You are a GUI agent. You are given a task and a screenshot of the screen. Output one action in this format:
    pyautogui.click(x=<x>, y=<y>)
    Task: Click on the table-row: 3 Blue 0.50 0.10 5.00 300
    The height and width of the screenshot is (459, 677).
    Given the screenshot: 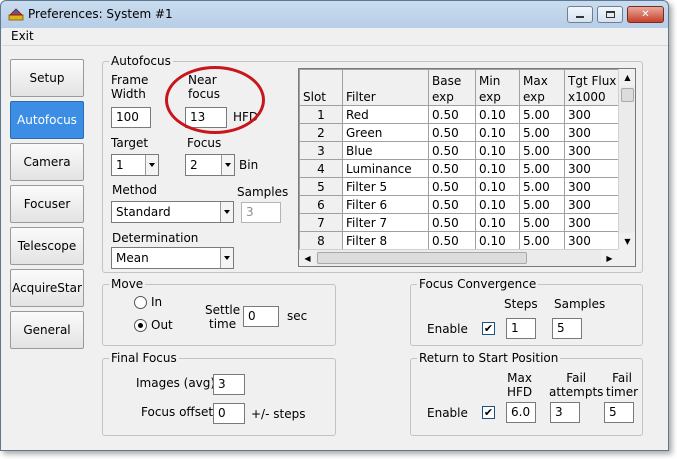 What is the action you would take?
    pyautogui.click(x=462, y=150)
    